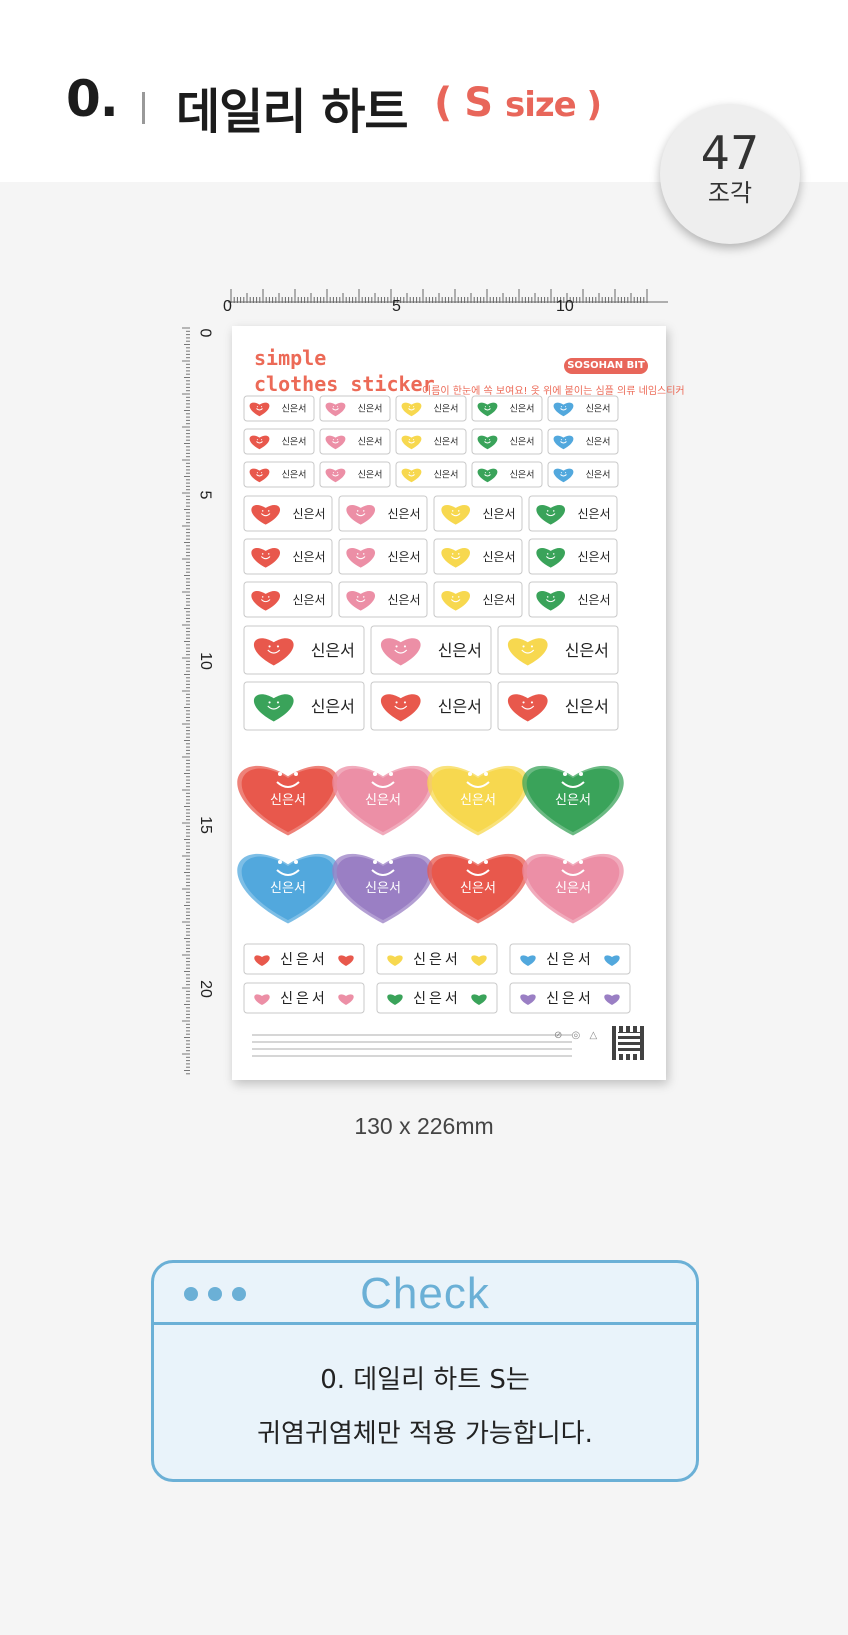 The height and width of the screenshot is (1635, 848). I want to click on check-line-2: 귀염귀염체만 적용 가능합니다., so click(425, 1434).